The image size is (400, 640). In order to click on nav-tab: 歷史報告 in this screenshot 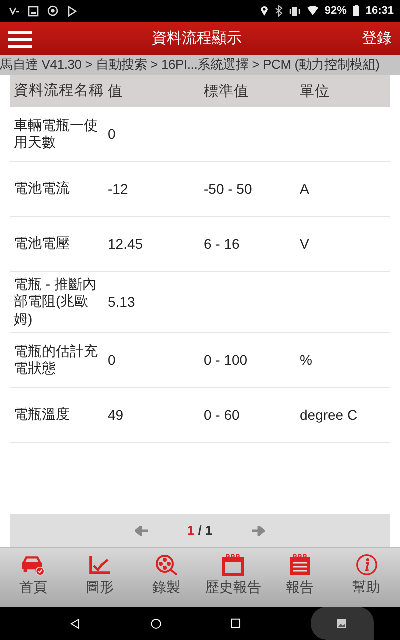, I will do `click(233, 577)`.